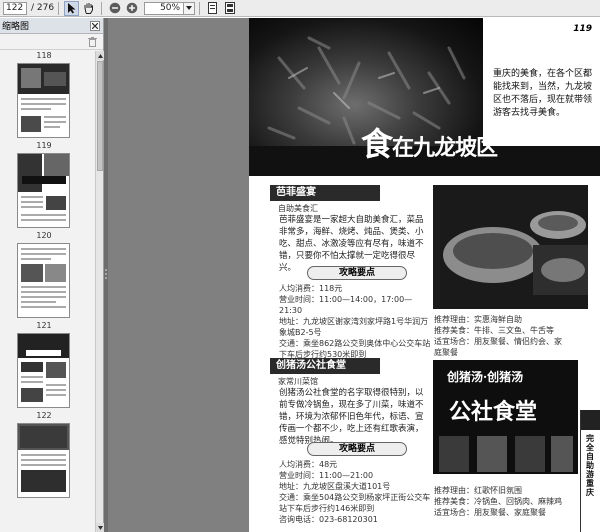  I want to click on scroll-up-button, so click(100, 55).